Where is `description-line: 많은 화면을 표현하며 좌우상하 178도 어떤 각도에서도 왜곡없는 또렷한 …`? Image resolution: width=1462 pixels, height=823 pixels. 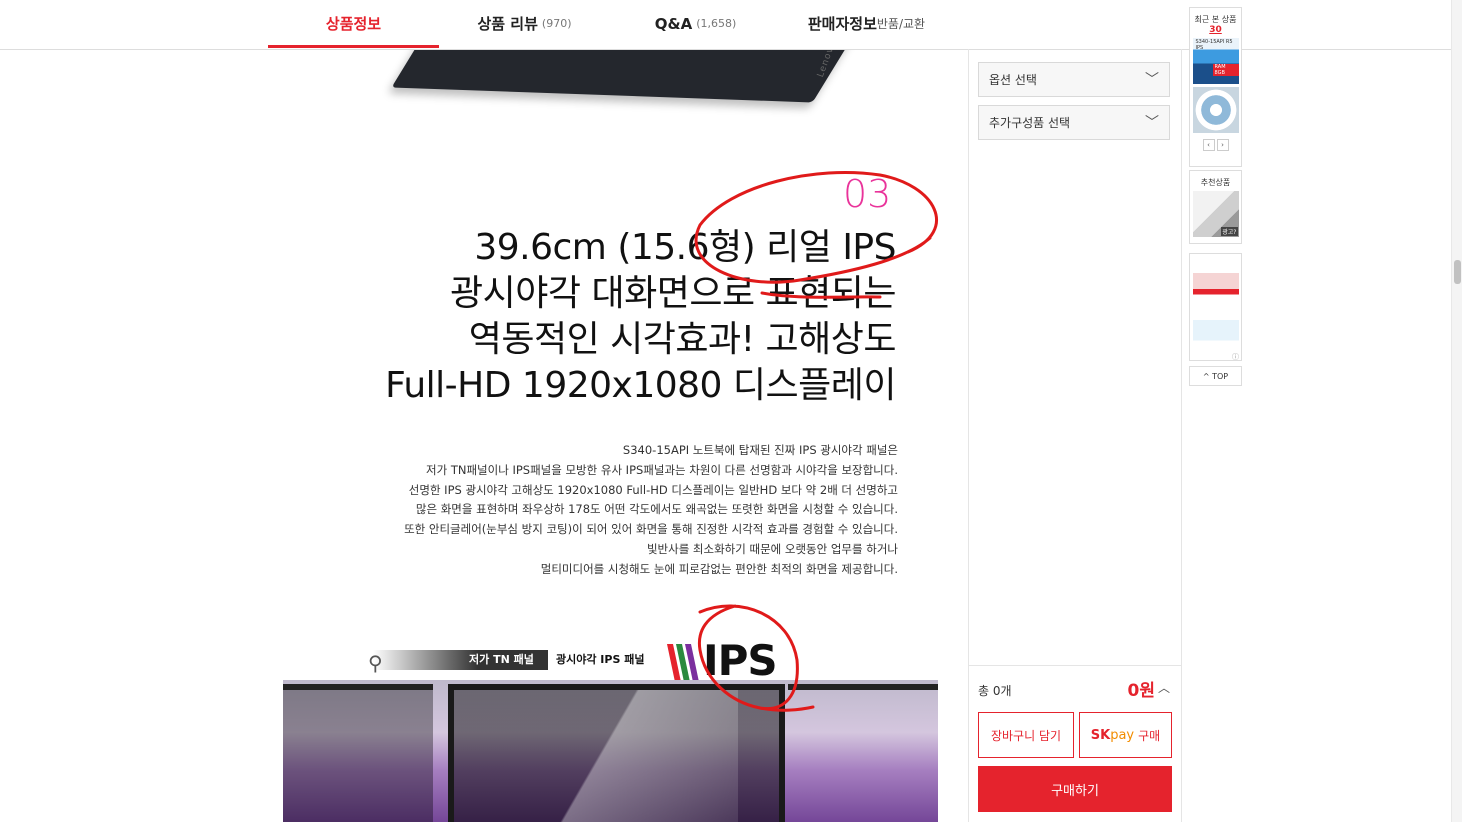 description-line: 많은 화면을 표현하며 좌우상하 178도 어떤 각도에서도 왜곡없는 또렷한 … is located at coordinates (656, 509).